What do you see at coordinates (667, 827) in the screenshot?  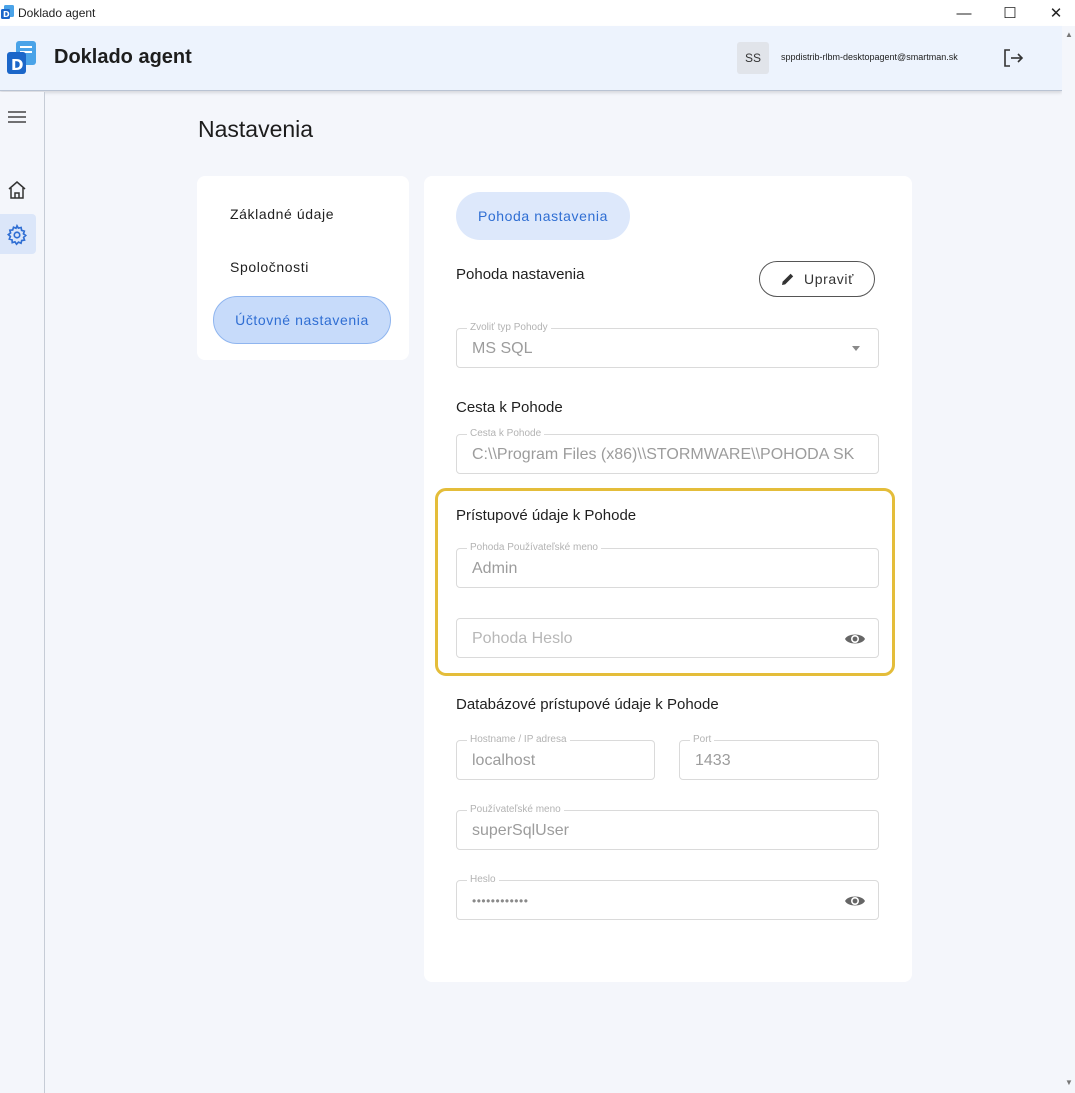 I see `db-username-input: Používateľské meno superSqlUser` at bounding box center [667, 827].